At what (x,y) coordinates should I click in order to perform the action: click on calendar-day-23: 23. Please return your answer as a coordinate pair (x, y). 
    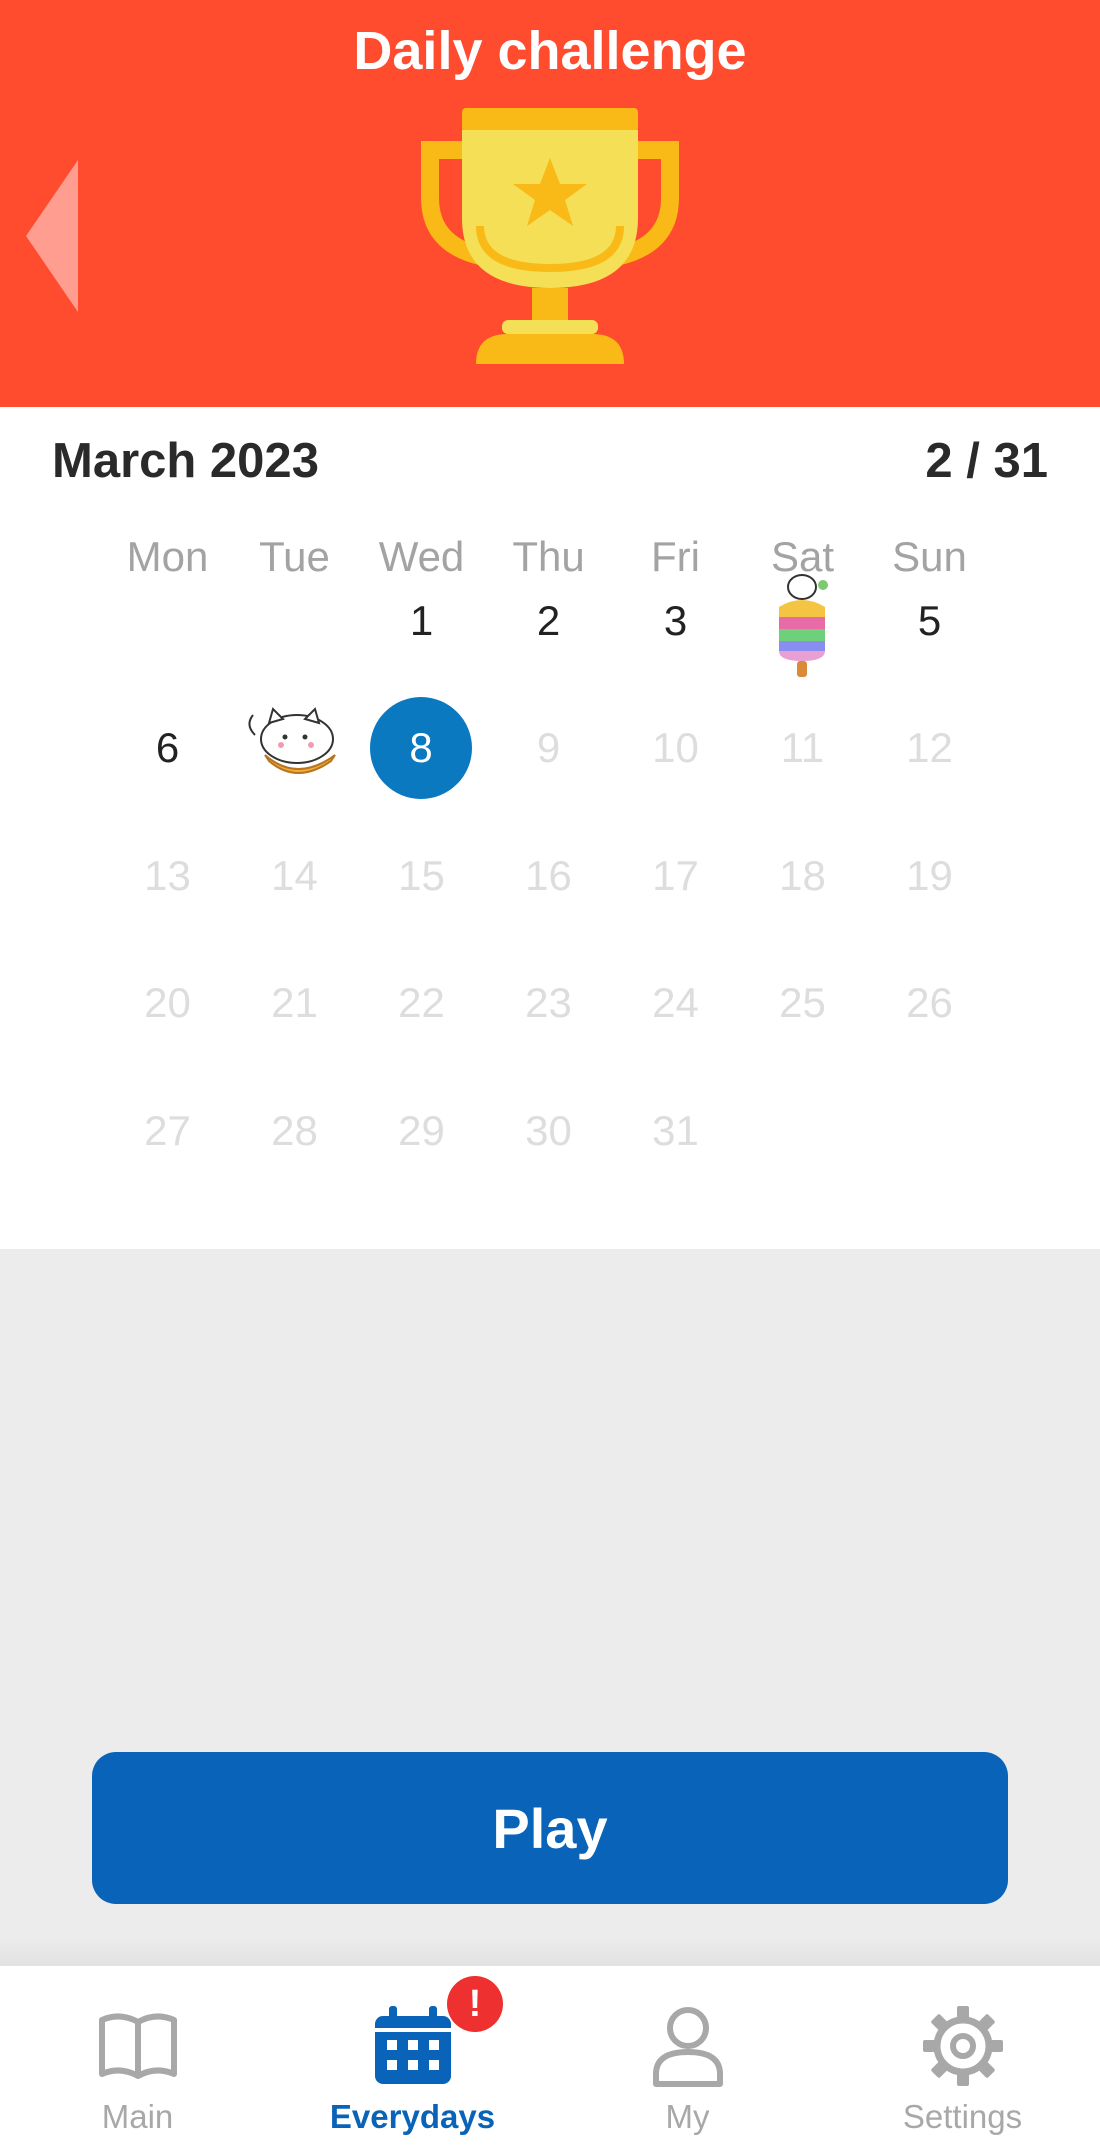
    Looking at the image, I should click on (548, 1003).